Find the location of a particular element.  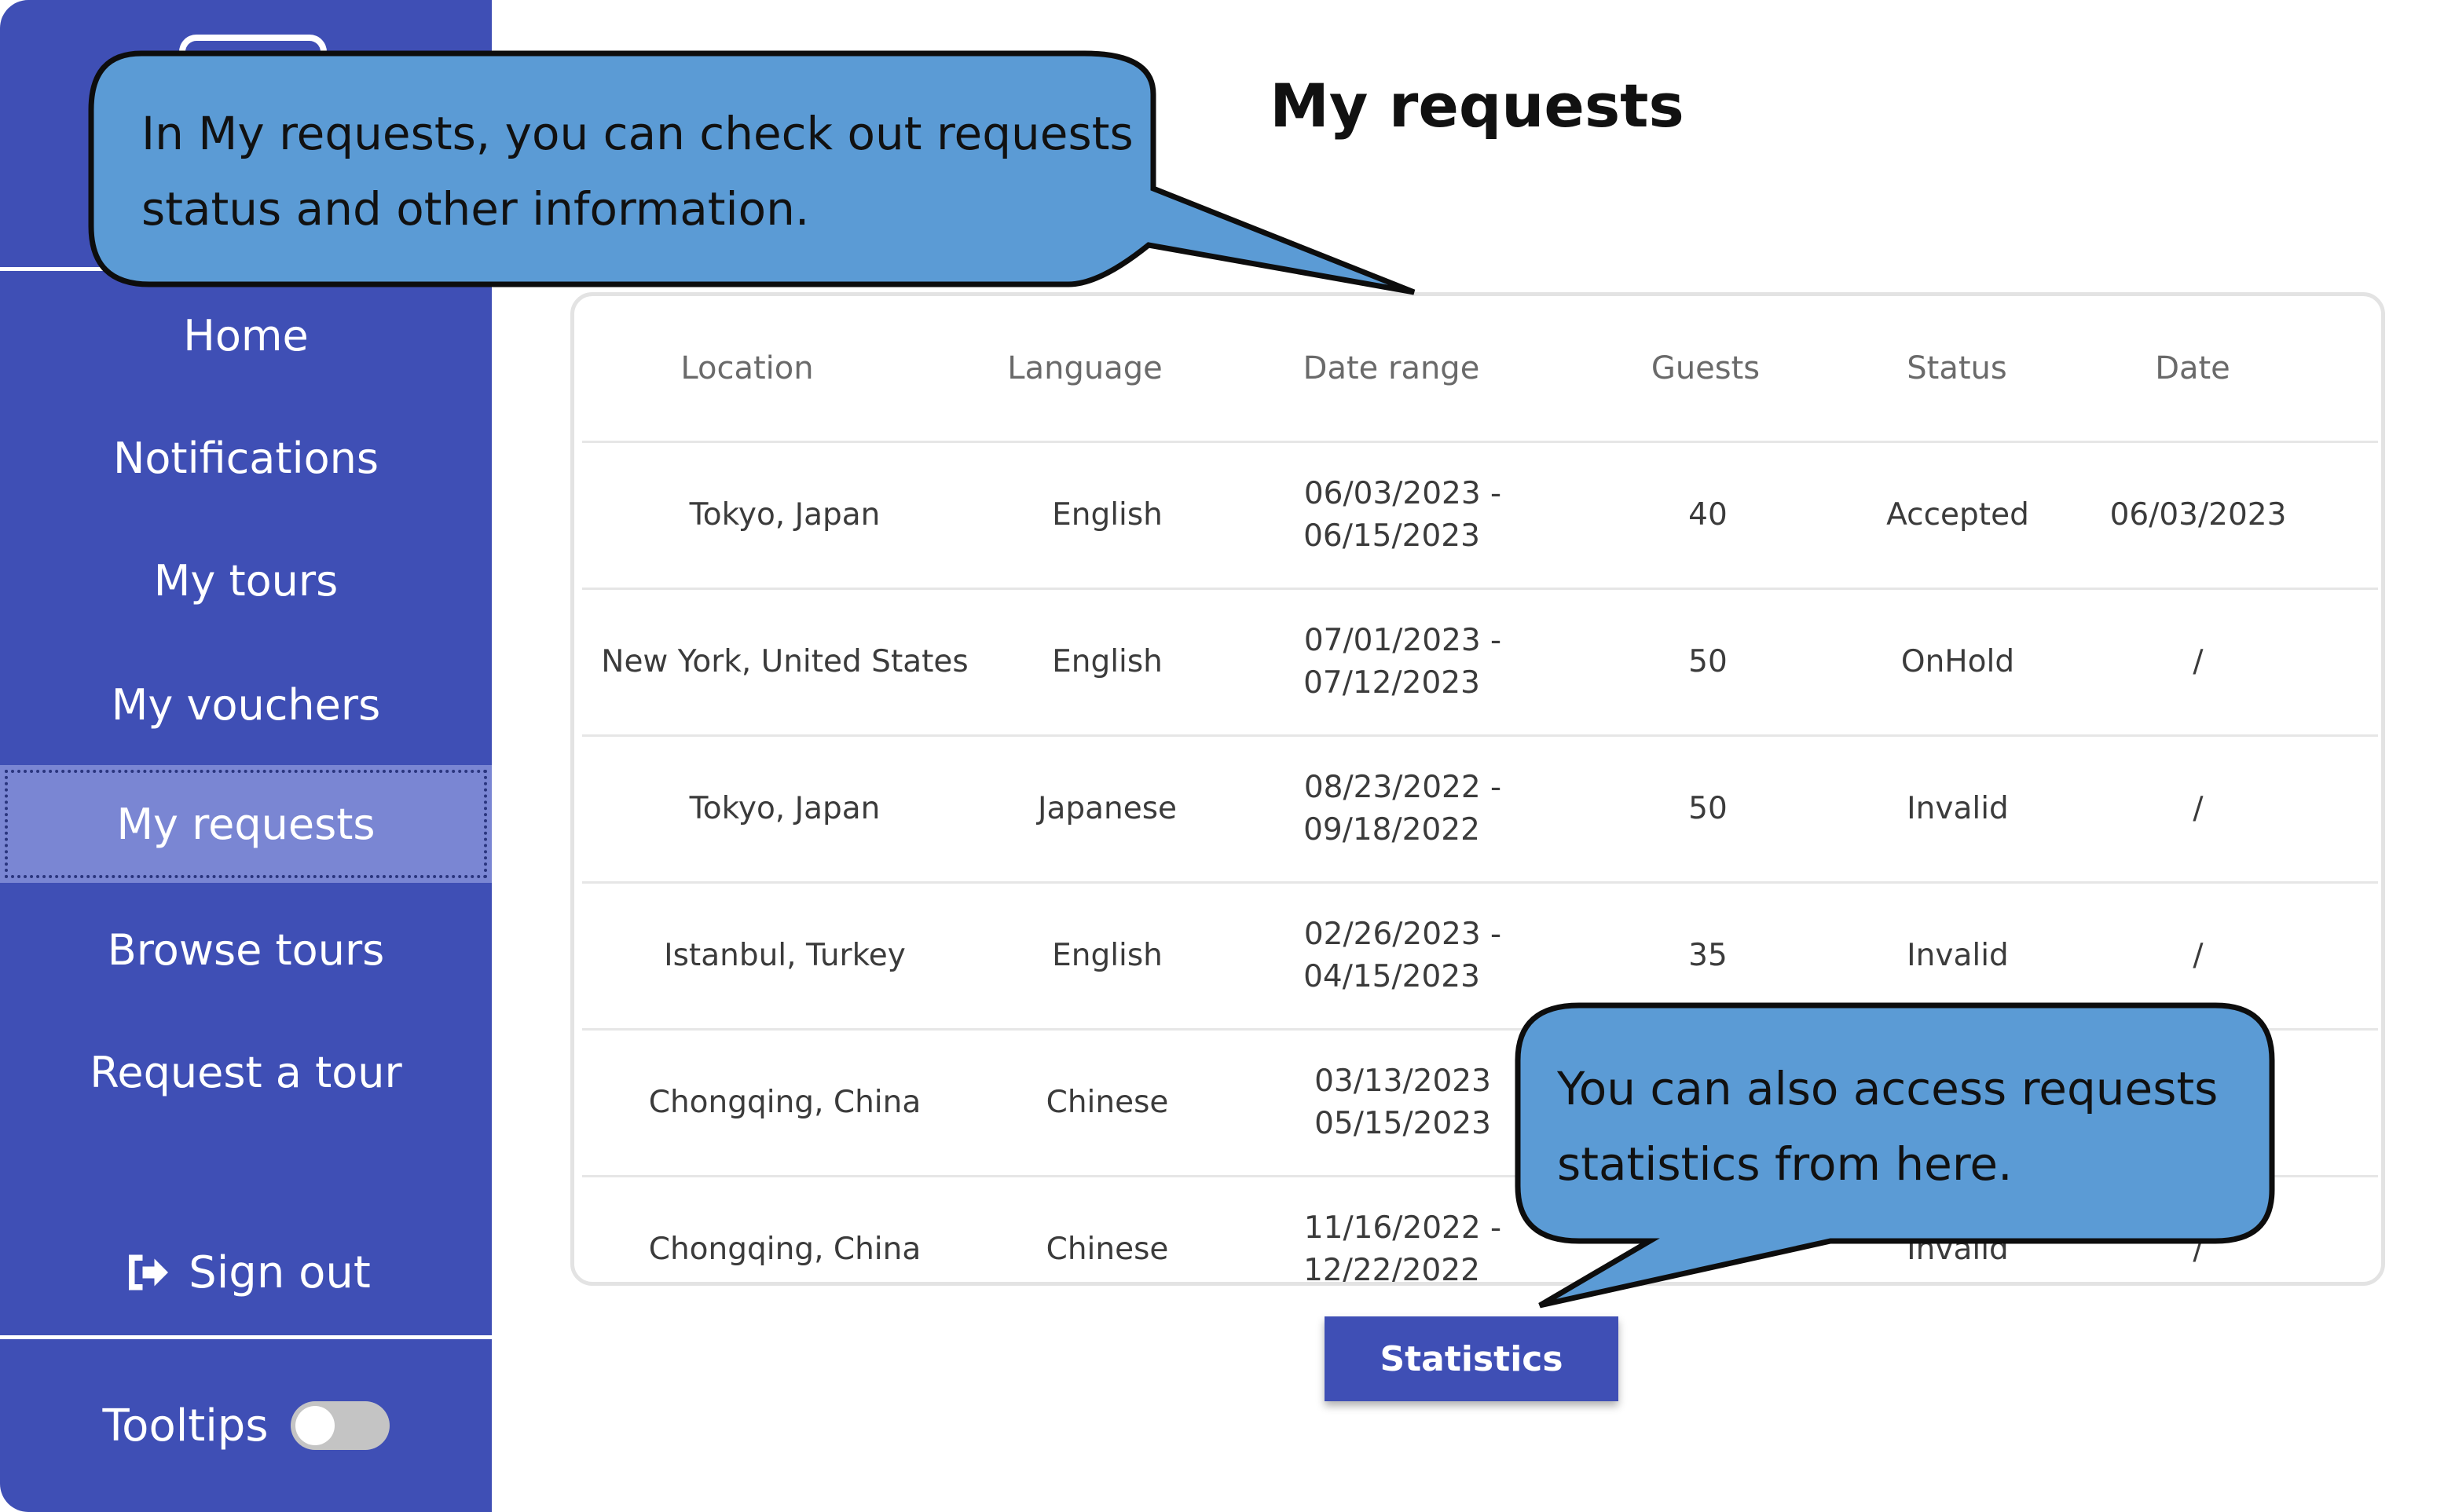

range-end: 12/22/2022 is located at coordinates (1391, 1269).